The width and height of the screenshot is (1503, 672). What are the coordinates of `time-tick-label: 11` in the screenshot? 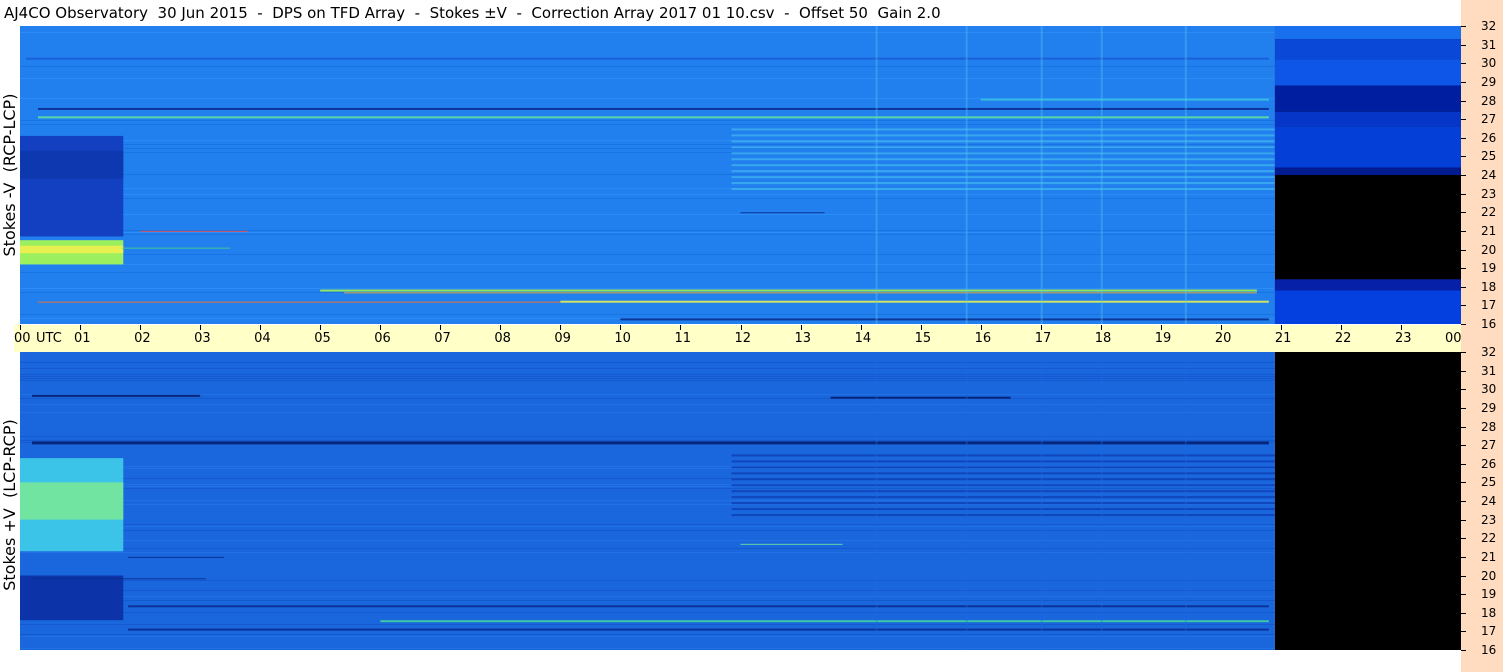 It's located at (682, 338).